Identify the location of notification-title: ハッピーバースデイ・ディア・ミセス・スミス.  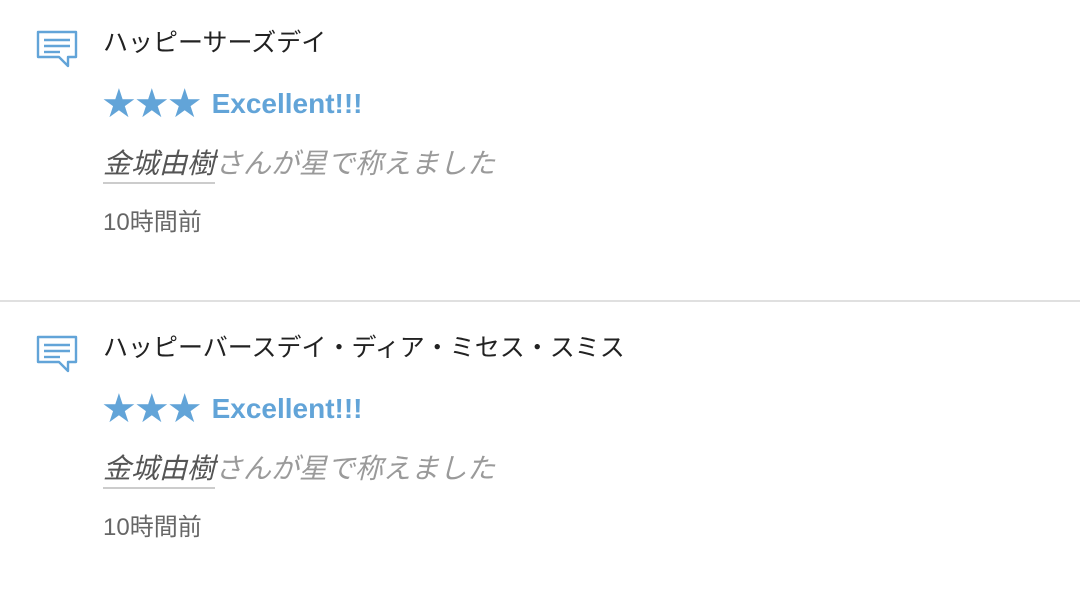
(364, 348).